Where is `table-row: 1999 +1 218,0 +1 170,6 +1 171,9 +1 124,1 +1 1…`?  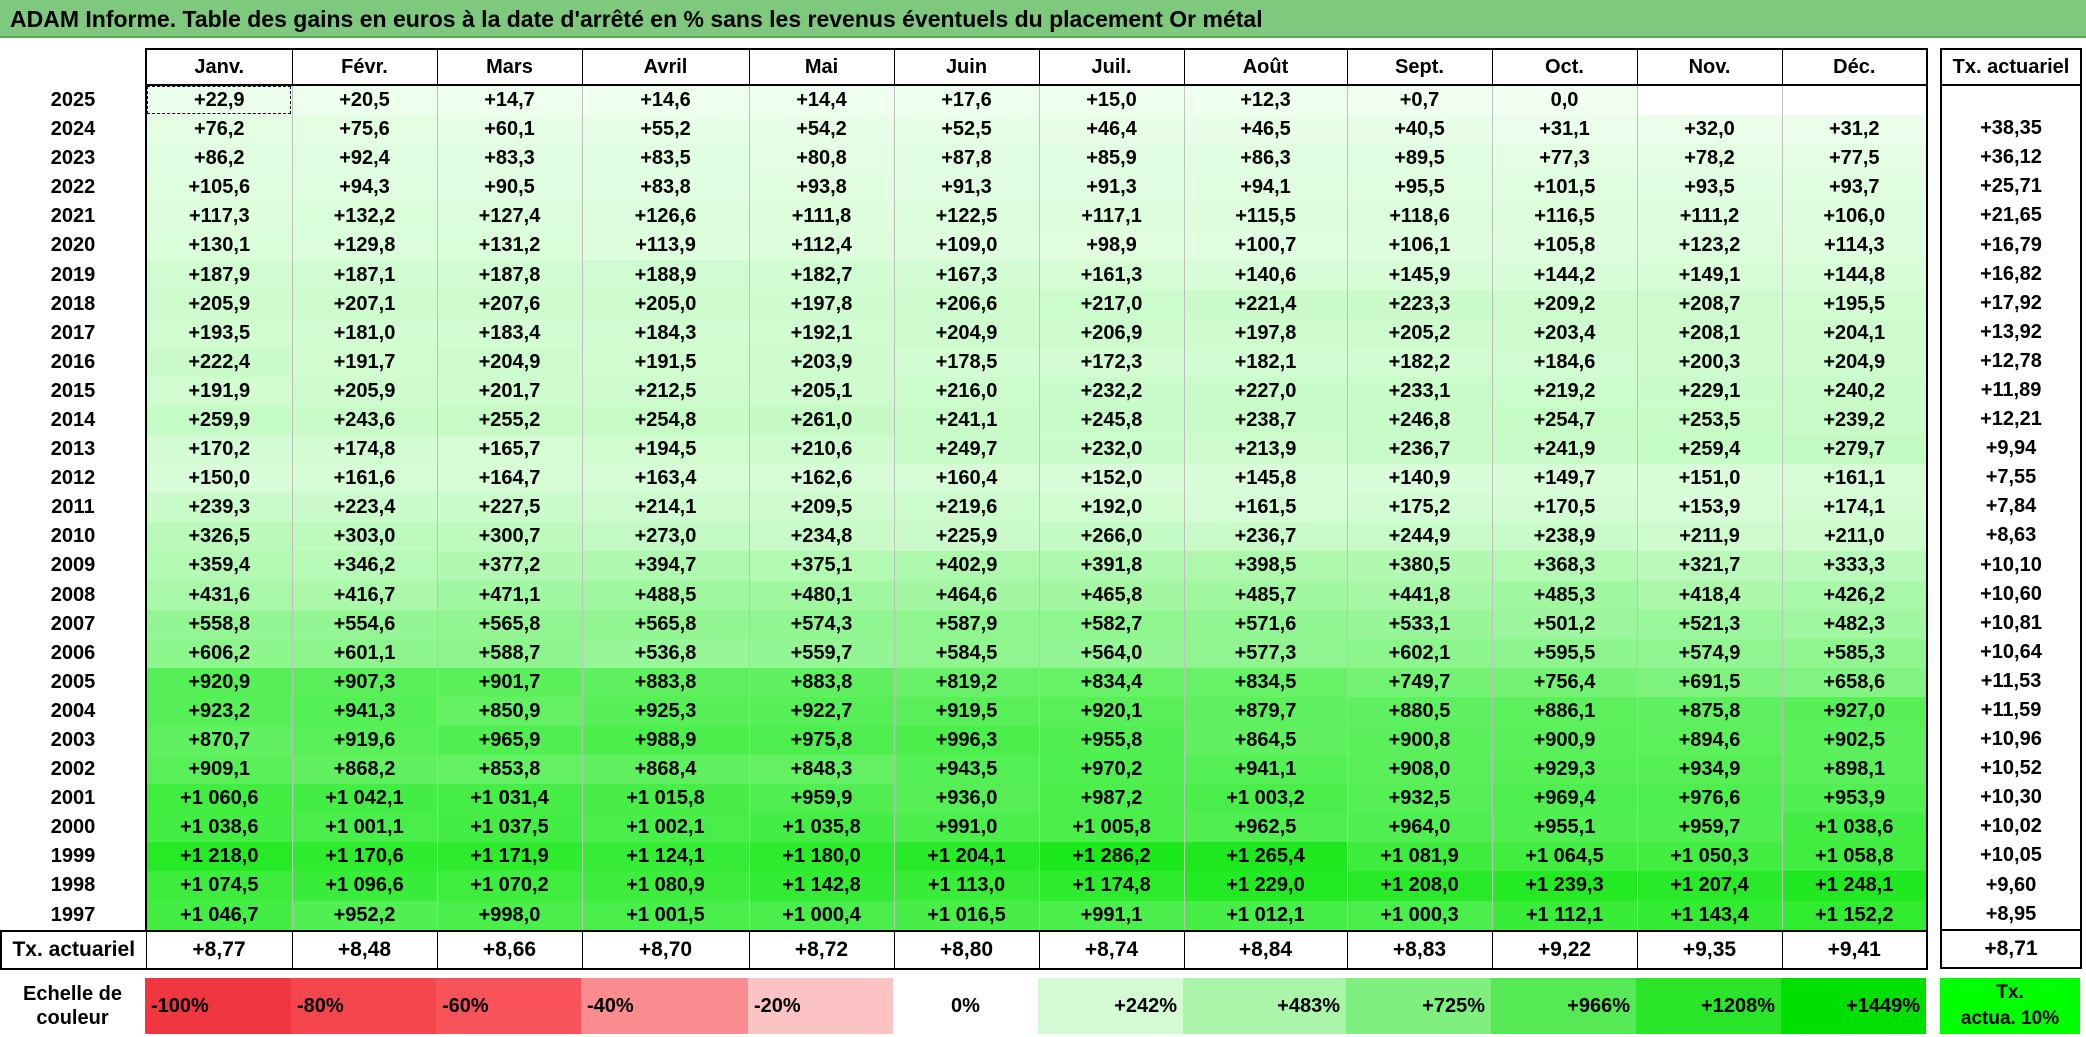
table-row: 1999 +1 218,0 +1 170,6 +1 171,9 +1 124,1 +1 1… is located at coordinates (964, 857).